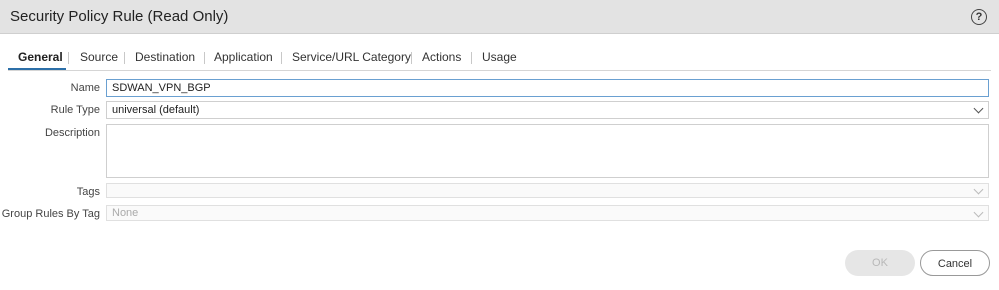 The image size is (999, 290). What do you see at coordinates (156, 110) in the screenshot?
I see `rule-type-value: universal (default)` at bounding box center [156, 110].